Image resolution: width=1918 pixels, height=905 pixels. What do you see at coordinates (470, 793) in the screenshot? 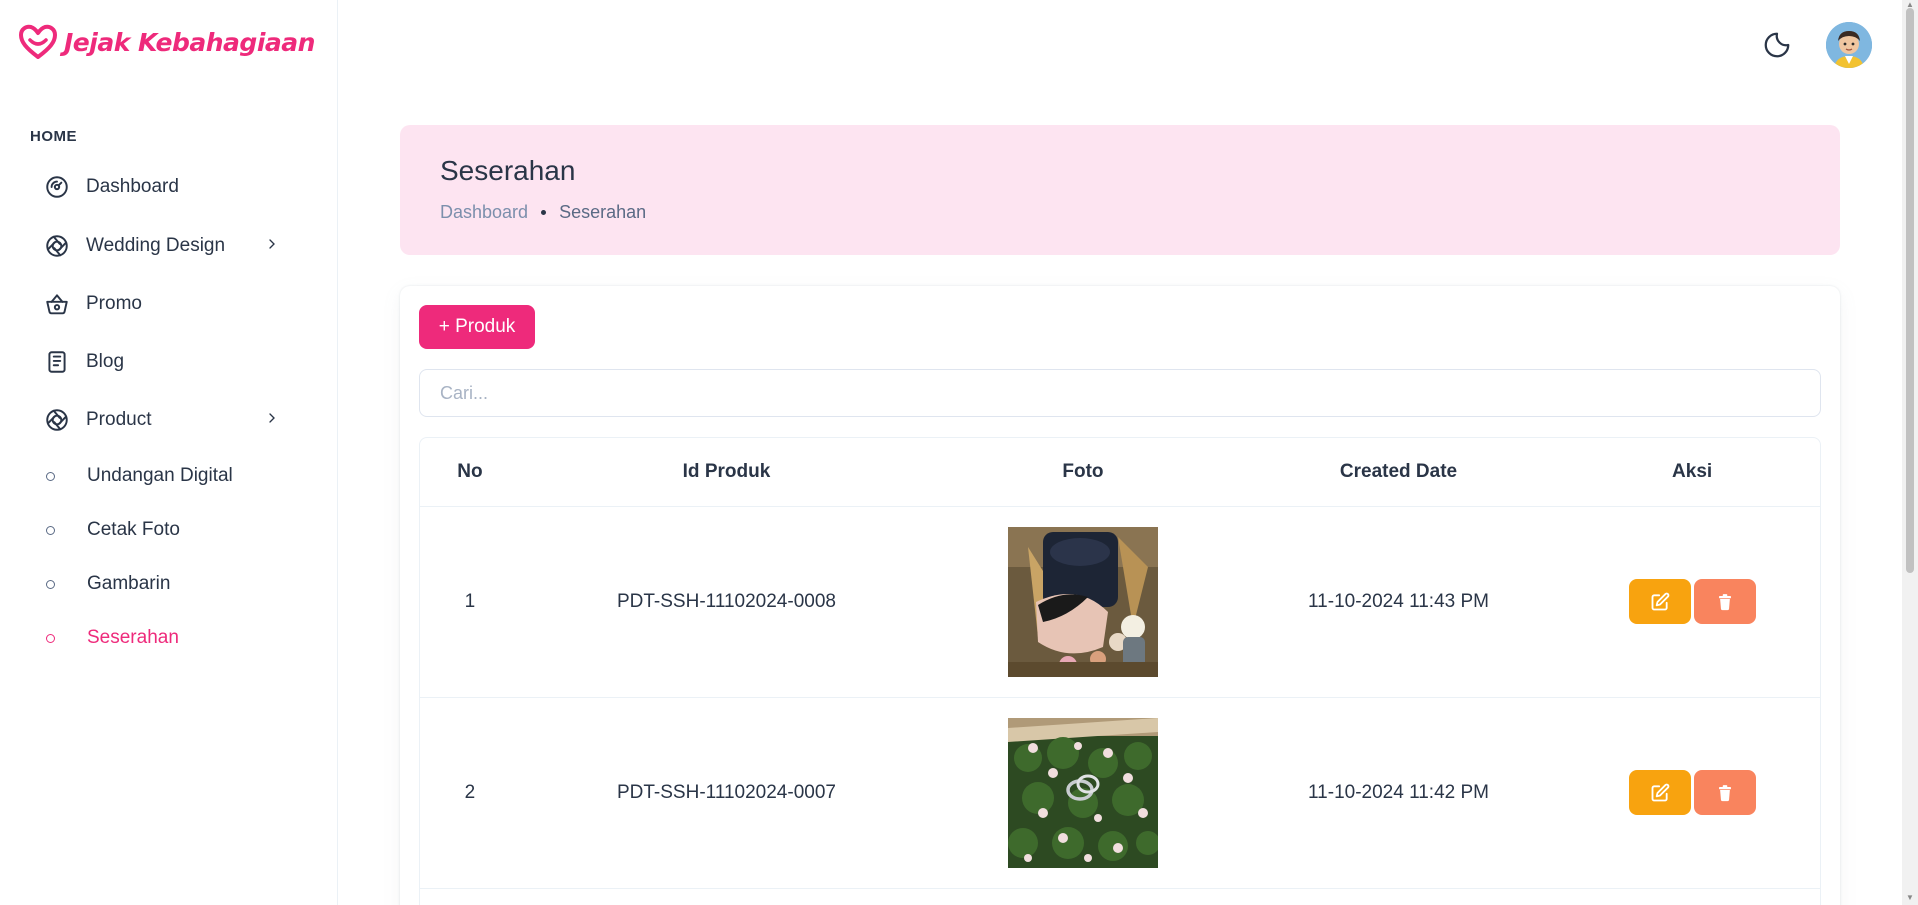
I see `cell-no: 2` at bounding box center [470, 793].